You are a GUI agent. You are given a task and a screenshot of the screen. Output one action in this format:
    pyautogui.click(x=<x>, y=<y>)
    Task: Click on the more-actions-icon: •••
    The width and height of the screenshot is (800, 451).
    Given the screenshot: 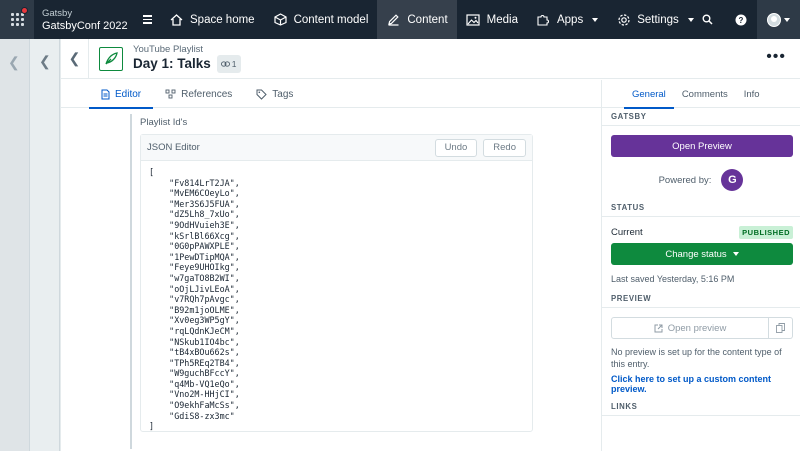 What is the action you would take?
    pyautogui.click(x=776, y=57)
    